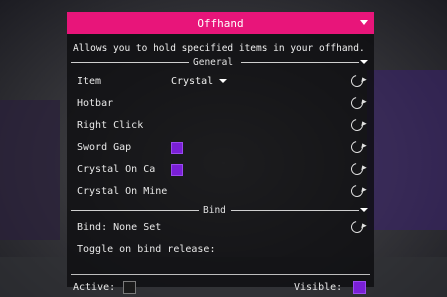  What do you see at coordinates (89, 81) in the screenshot?
I see `setting-label: Item` at bounding box center [89, 81].